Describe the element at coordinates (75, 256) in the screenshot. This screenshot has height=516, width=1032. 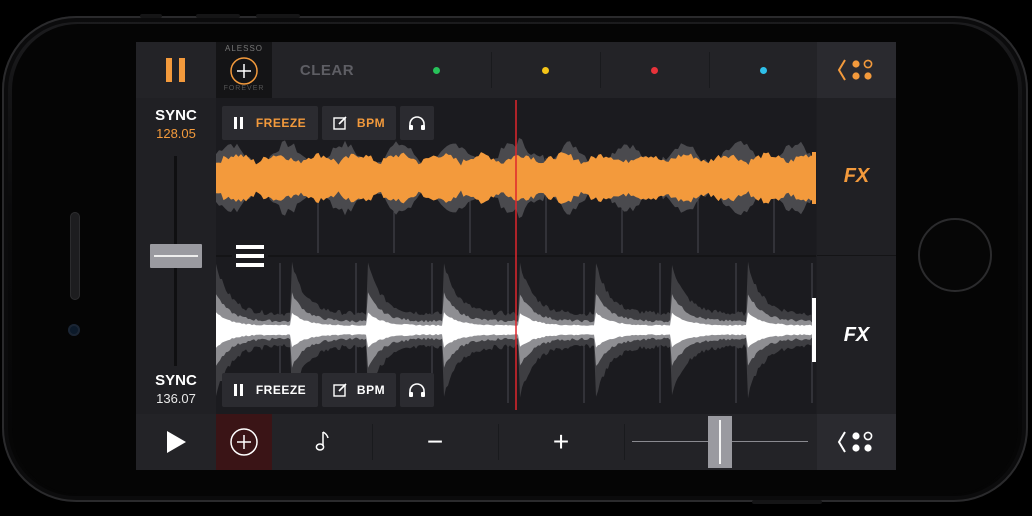
I see `earpiece-speaker` at that location.